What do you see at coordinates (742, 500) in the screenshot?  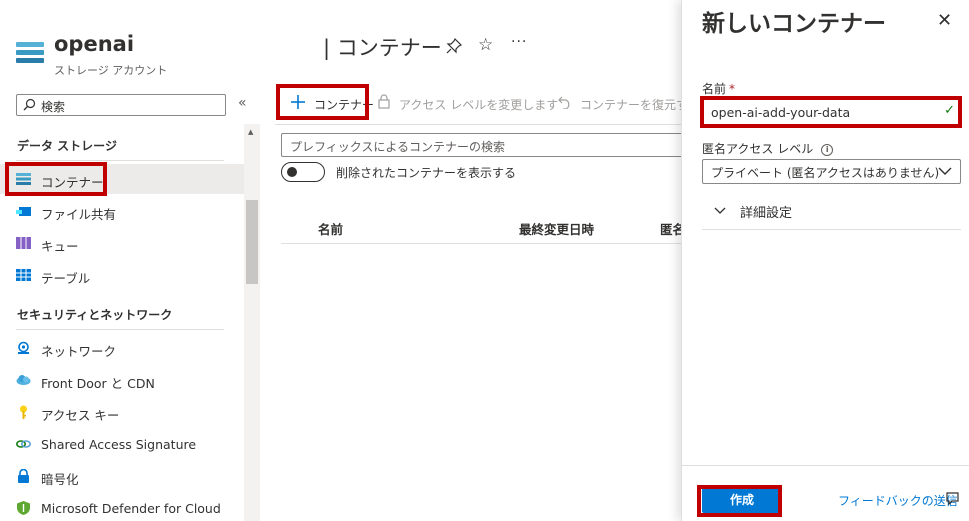 I see `create-button: 作成` at bounding box center [742, 500].